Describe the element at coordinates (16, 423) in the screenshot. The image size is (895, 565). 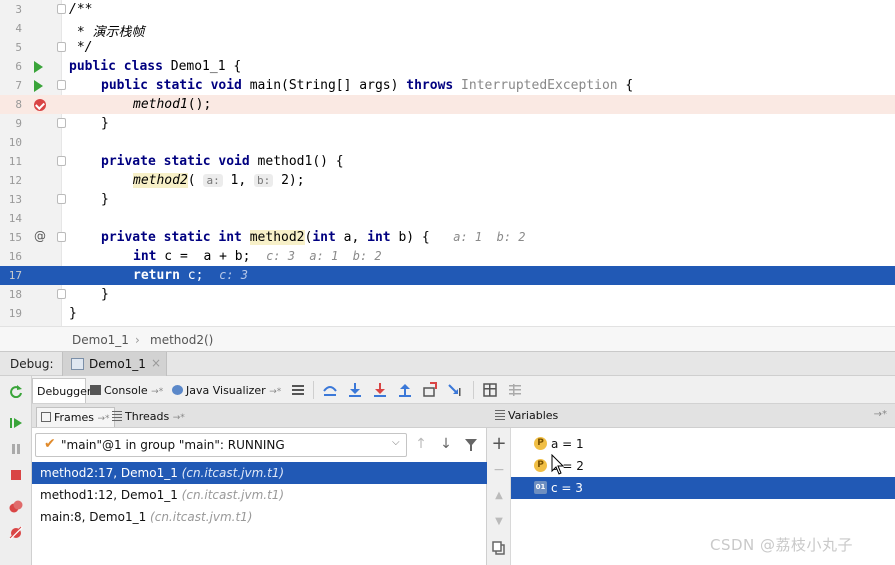
I see `resume-icon` at that location.